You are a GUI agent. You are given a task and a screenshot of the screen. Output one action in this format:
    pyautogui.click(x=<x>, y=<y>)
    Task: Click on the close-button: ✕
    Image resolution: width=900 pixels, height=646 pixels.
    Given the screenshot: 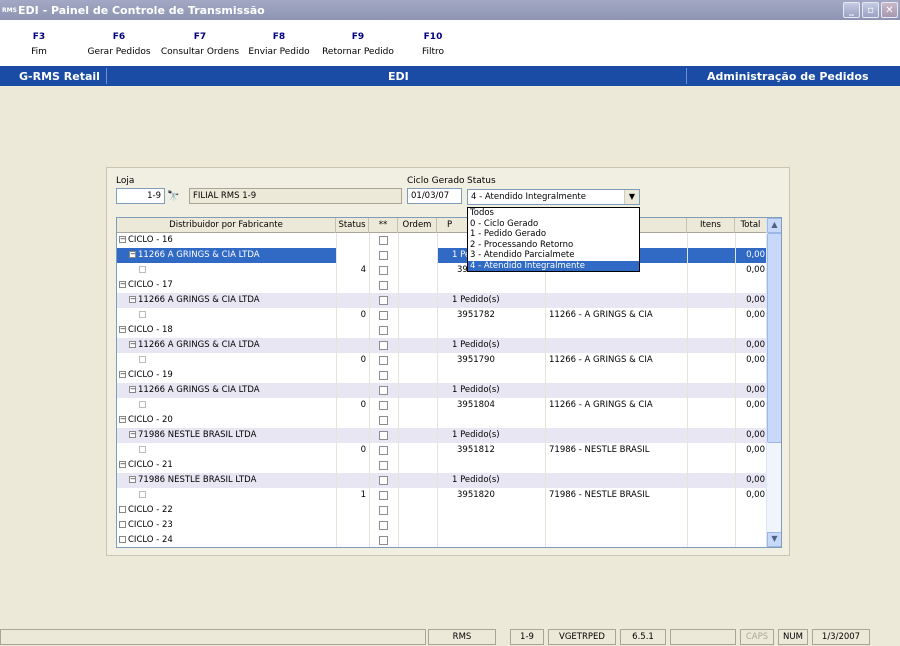 What is the action you would take?
    pyautogui.click(x=889, y=10)
    